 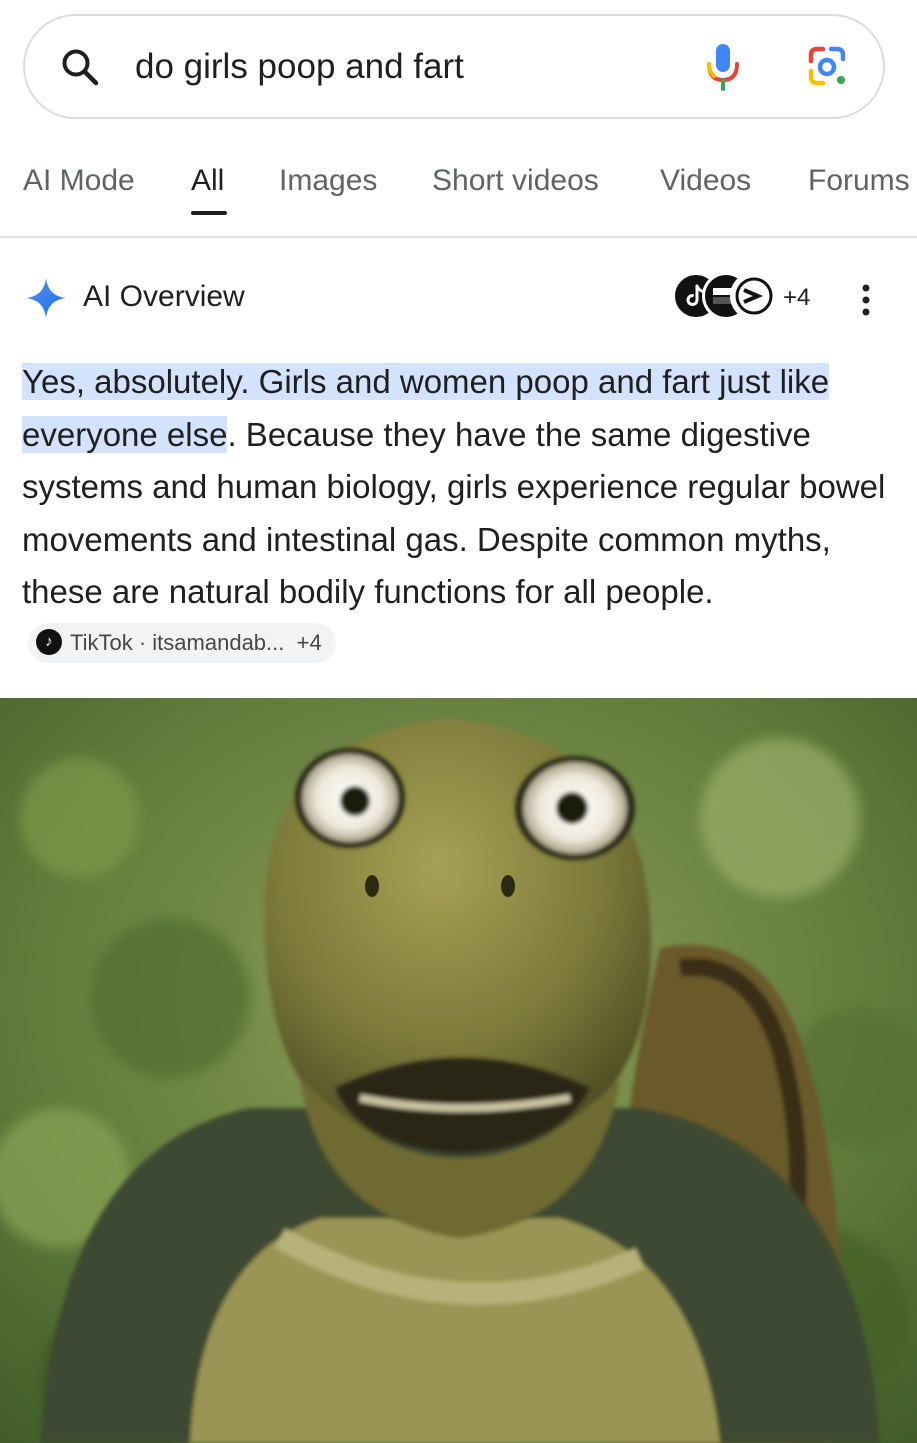 I want to click on tab-videos: Videos, so click(x=705, y=181).